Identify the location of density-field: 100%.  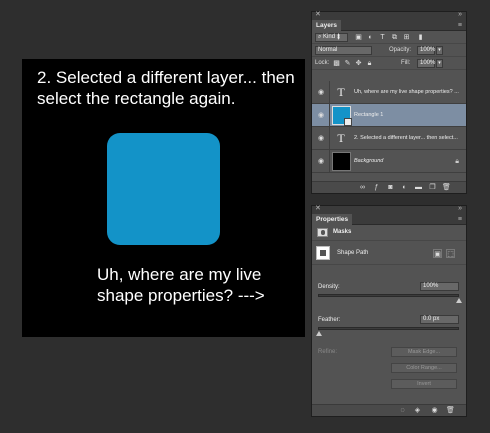
(439, 286).